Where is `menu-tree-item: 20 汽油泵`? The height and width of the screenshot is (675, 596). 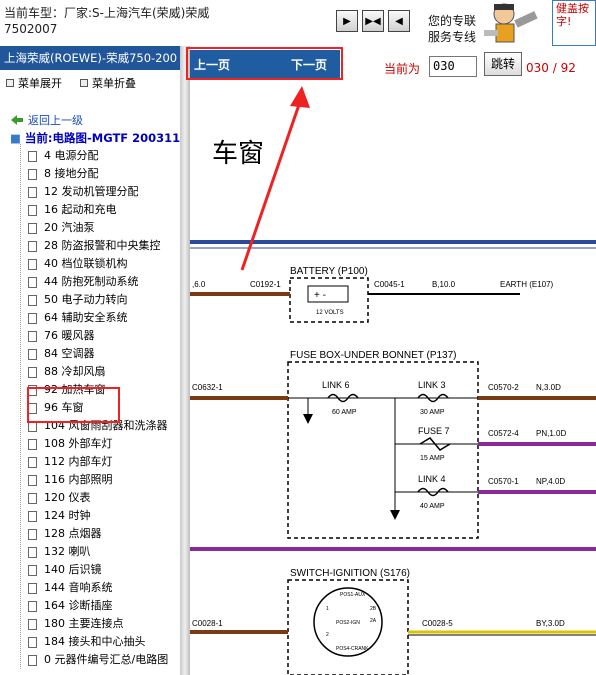 menu-tree-item: 20 汽油泵 is located at coordinates (103, 228).